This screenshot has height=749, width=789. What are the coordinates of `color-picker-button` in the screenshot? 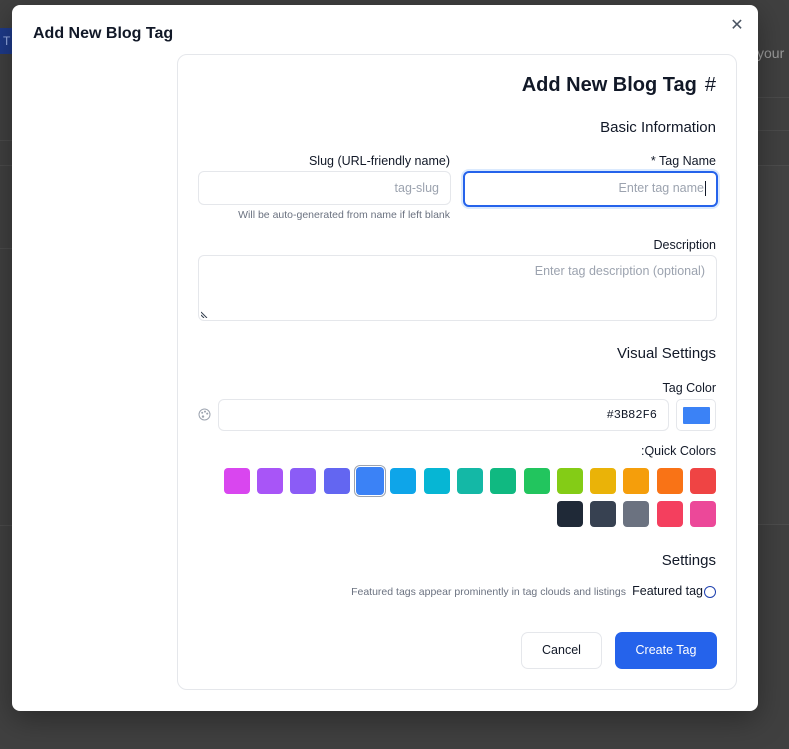 It's located at (696, 415).